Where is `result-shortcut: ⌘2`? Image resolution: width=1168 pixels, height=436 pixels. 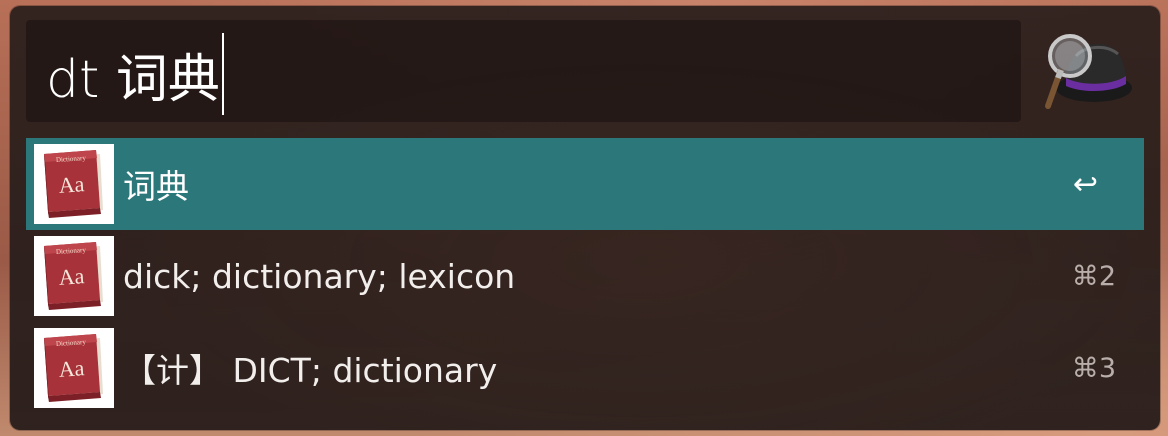 result-shortcut: ⌘2 is located at coordinates (1093, 276).